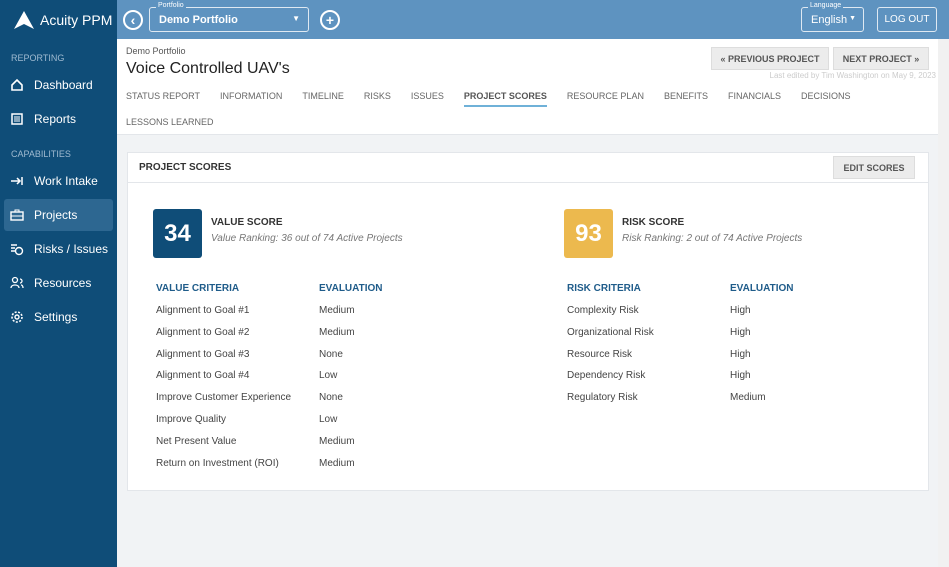 This screenshot has height=567, width=949. I want to click on people-icon, so click(17, 282).